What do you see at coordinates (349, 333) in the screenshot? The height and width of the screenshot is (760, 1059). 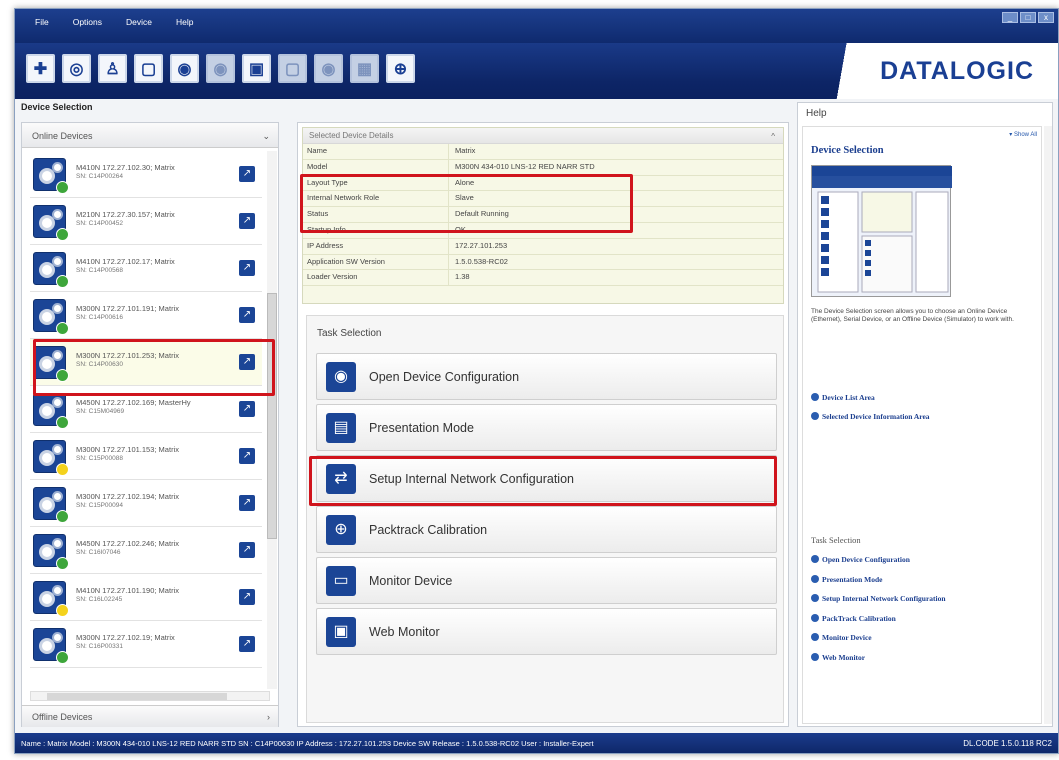 I see `task-selection-title: Task Selection` at bounding box center [349, 333].